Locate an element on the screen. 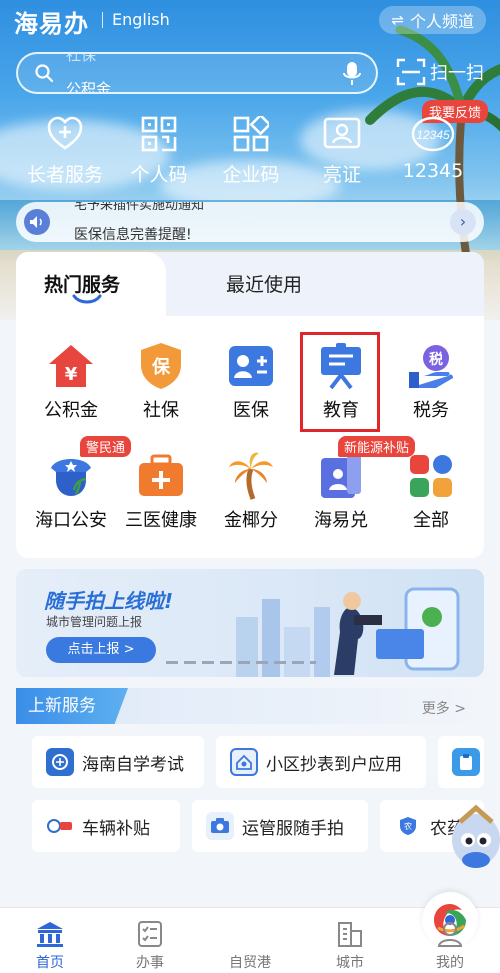  city-icon is located at coordinates (350, 934).